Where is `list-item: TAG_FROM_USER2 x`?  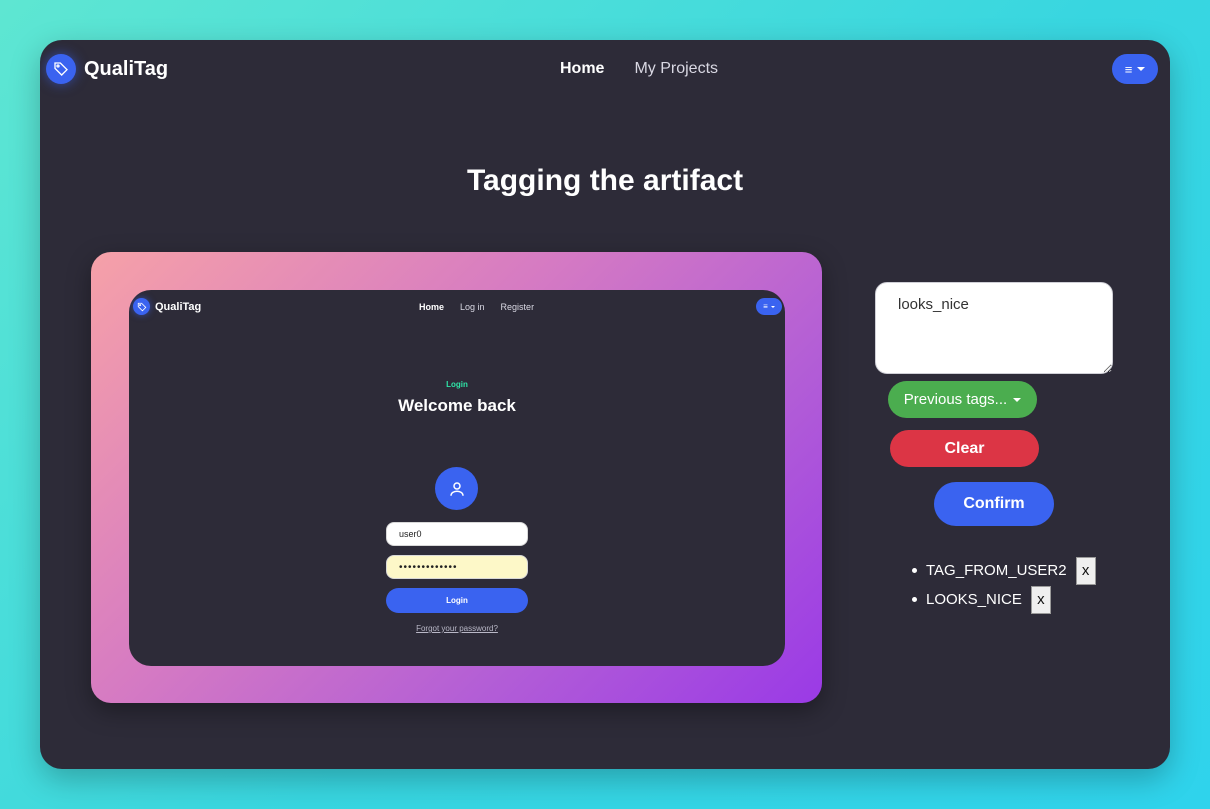
list-item: TAG_FROM_USER2 x is located at coordinates (1004, 570).